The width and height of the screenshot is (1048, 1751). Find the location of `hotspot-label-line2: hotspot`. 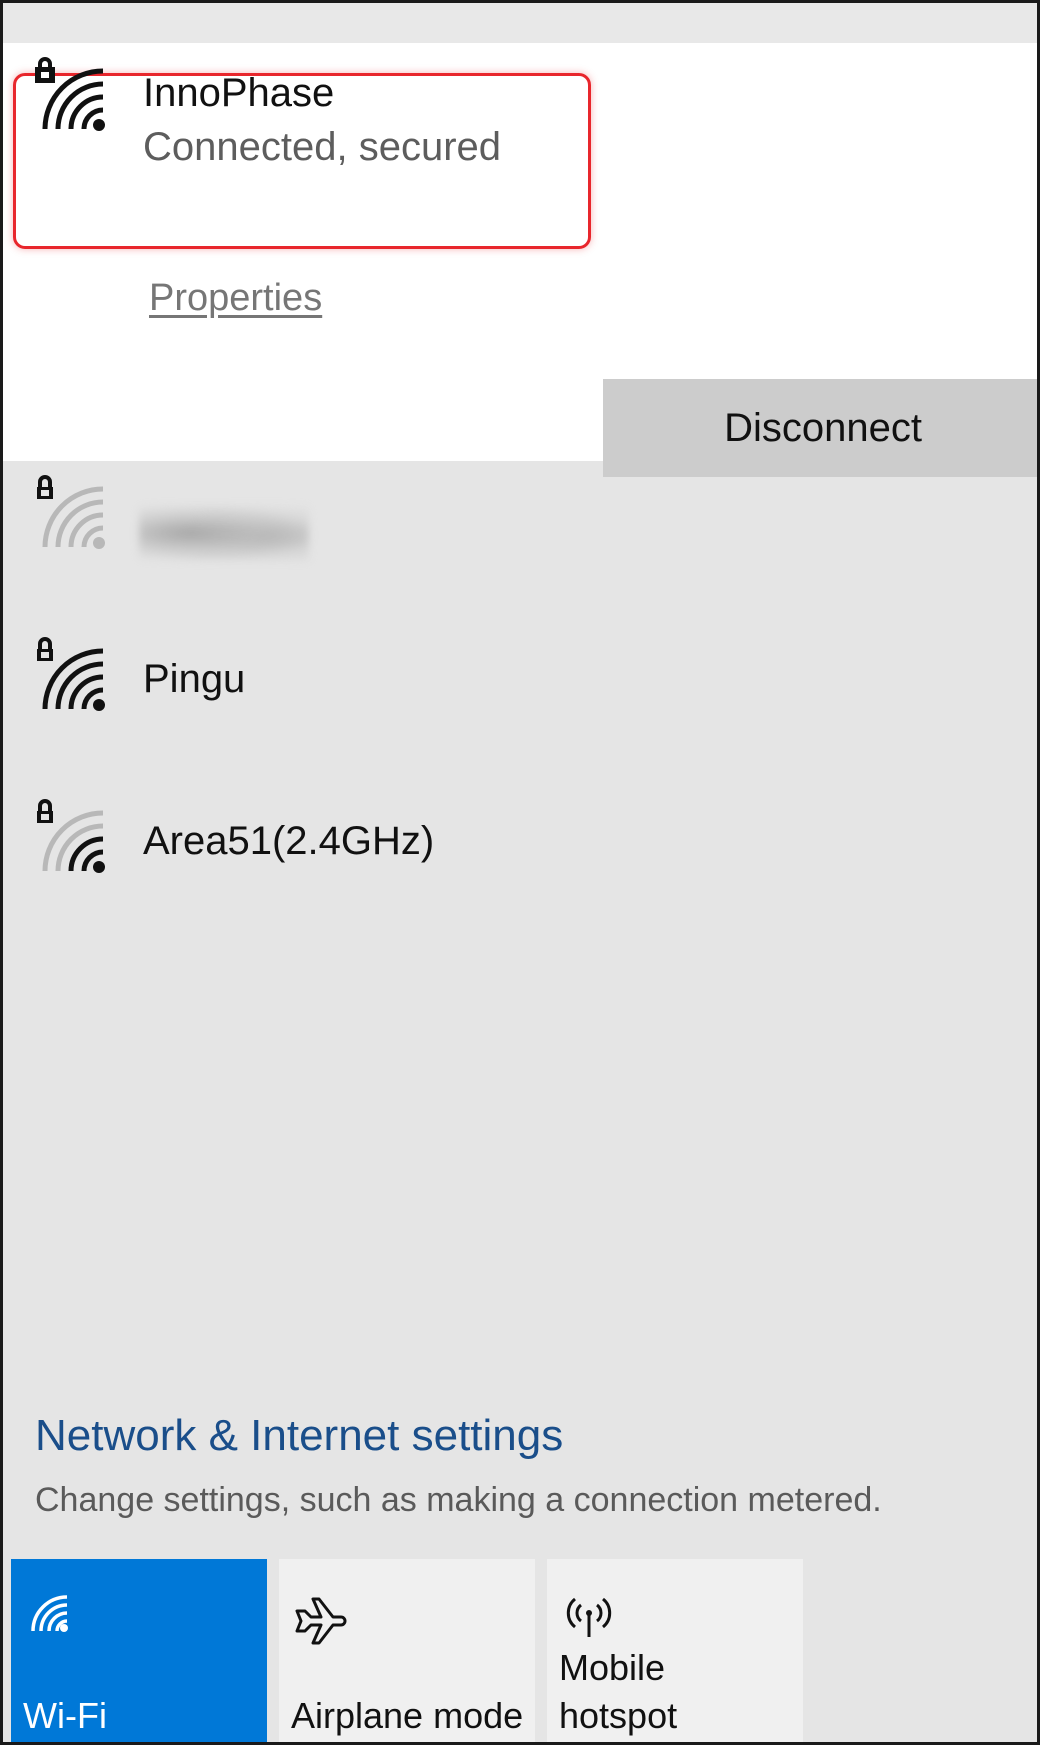

hotspot-label-line2: hotspot is located at coordinates (618, 1715).